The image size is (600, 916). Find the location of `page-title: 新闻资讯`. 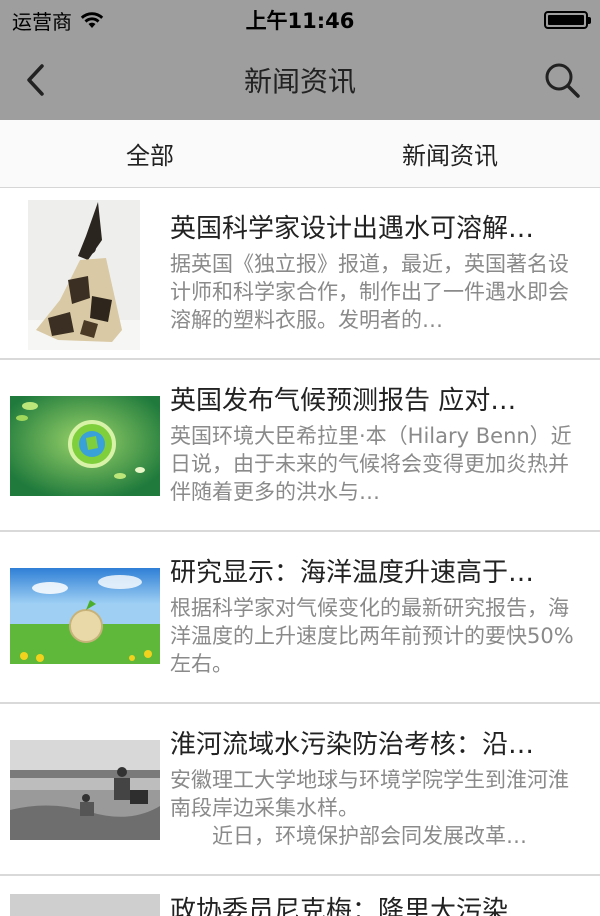

page-title: 新闻资讯 is located at coordinates (299, 81).